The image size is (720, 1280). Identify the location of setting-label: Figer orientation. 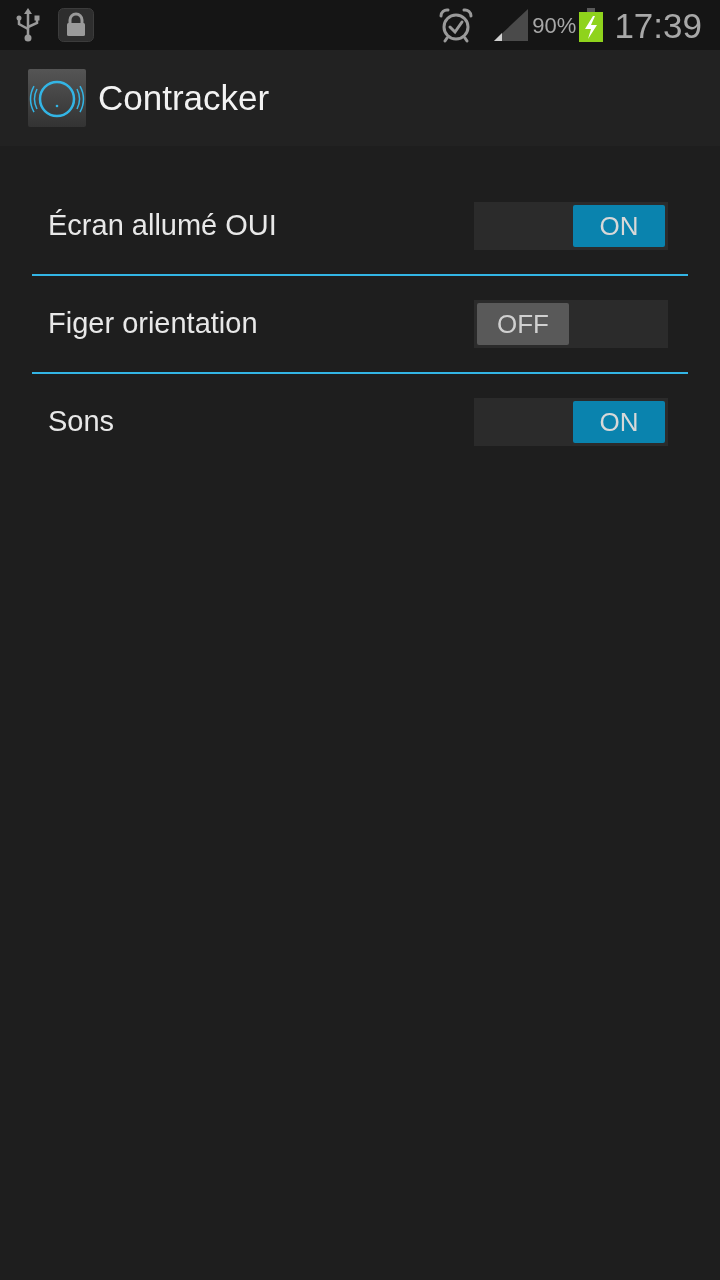
(153, 324).